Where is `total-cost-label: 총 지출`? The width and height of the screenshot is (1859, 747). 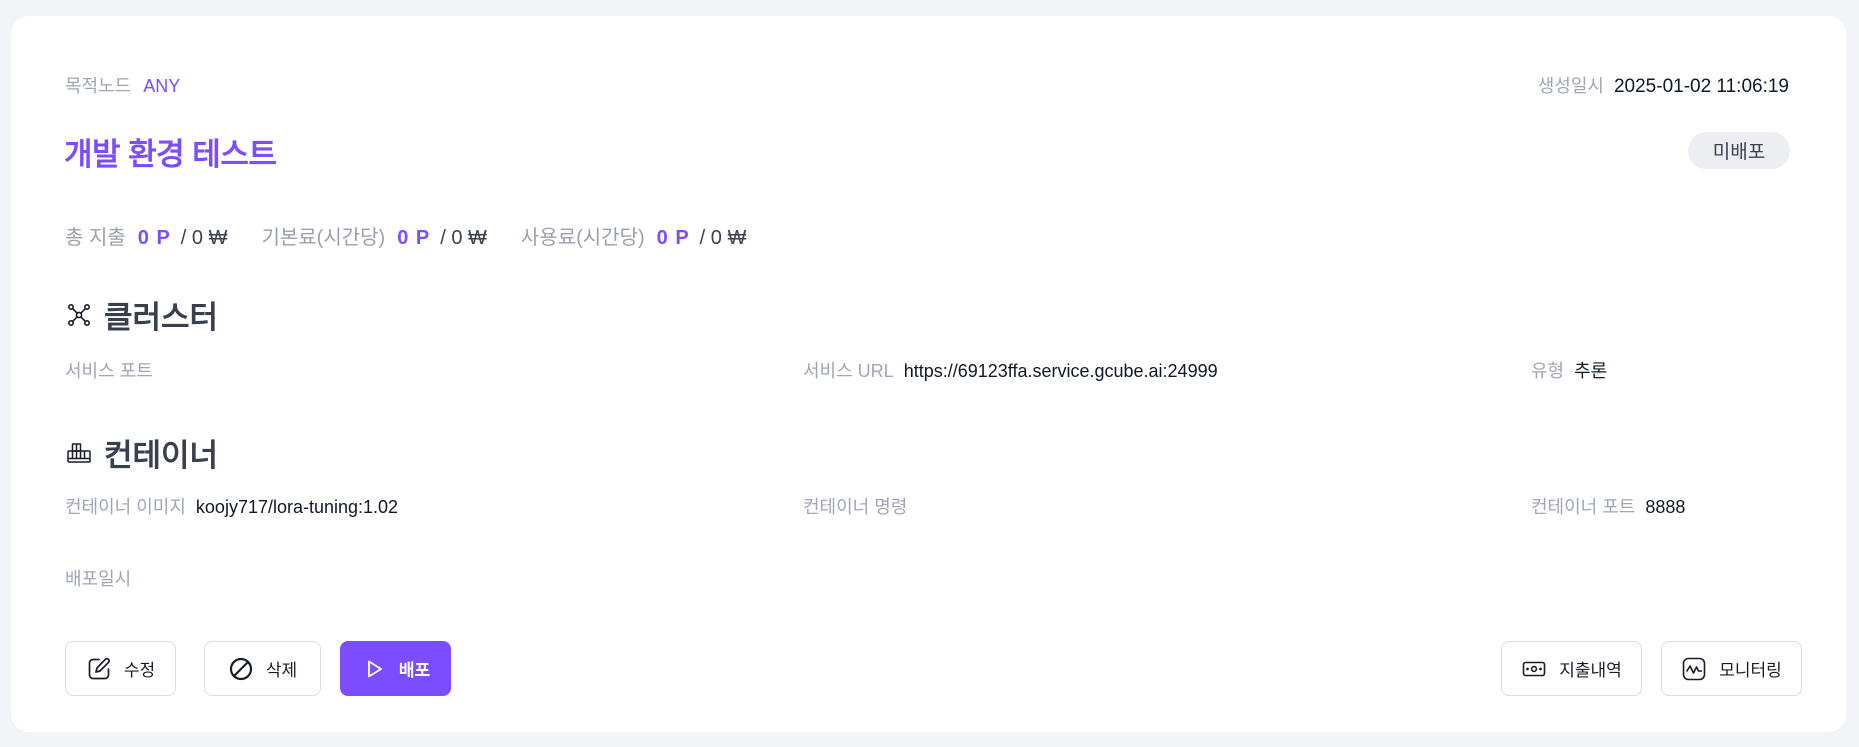
total-cost-label: 총 지출 is located at coordinates (95, 238).